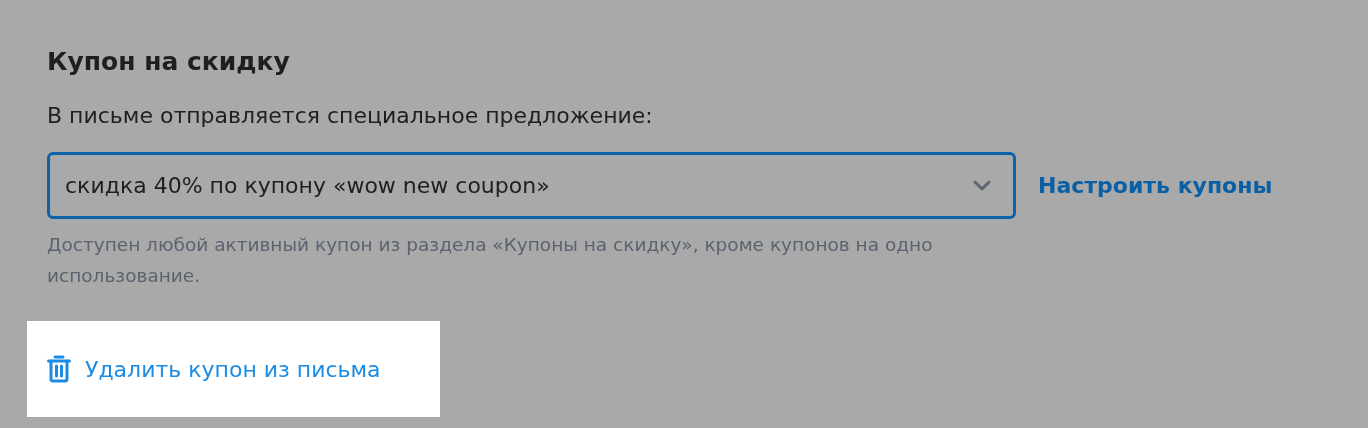 The width and height of the screenshot is (1368, 428). I want to click on configure-coupons-link: Настроить купоны, so click(1155, 185).